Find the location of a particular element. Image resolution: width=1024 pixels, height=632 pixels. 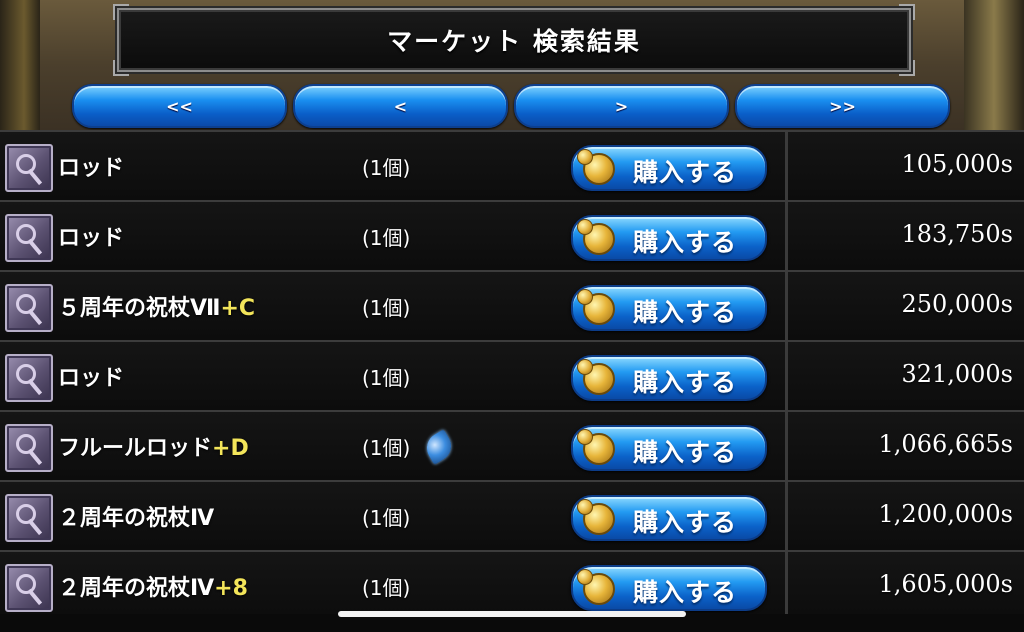

first-page-button: << is located at coordinates (179, 106).